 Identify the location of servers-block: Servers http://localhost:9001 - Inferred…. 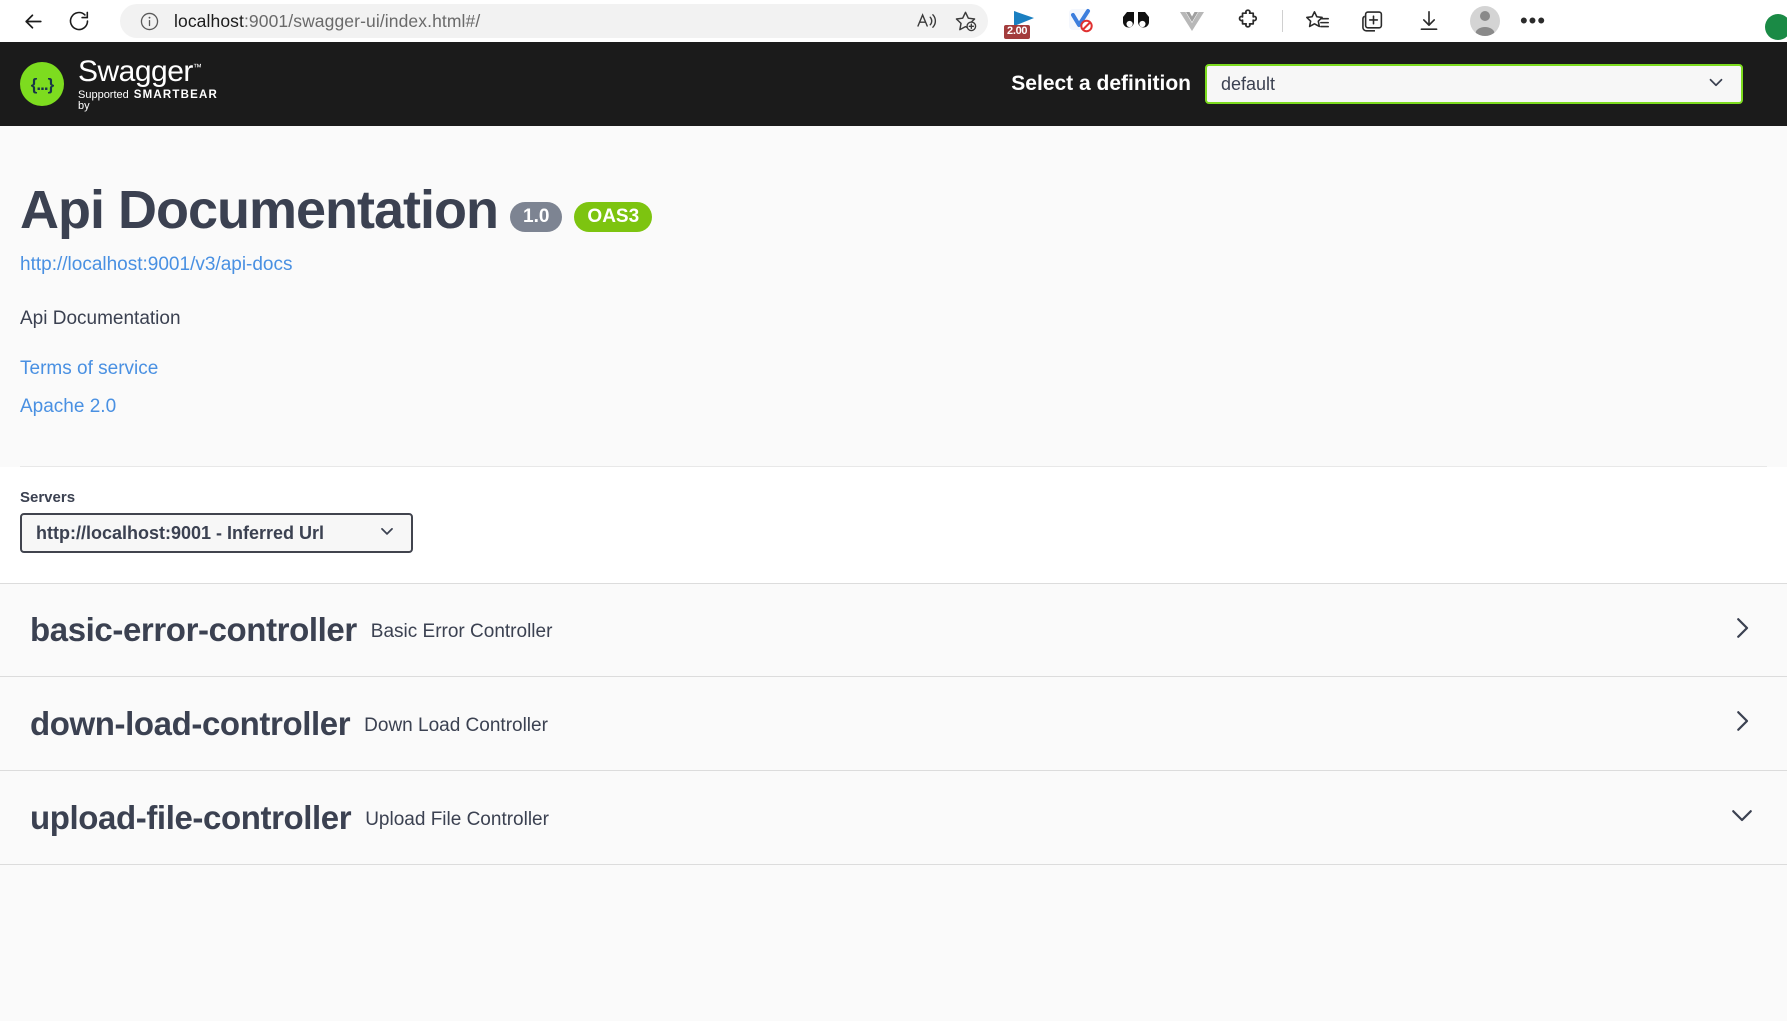
(893, 525).